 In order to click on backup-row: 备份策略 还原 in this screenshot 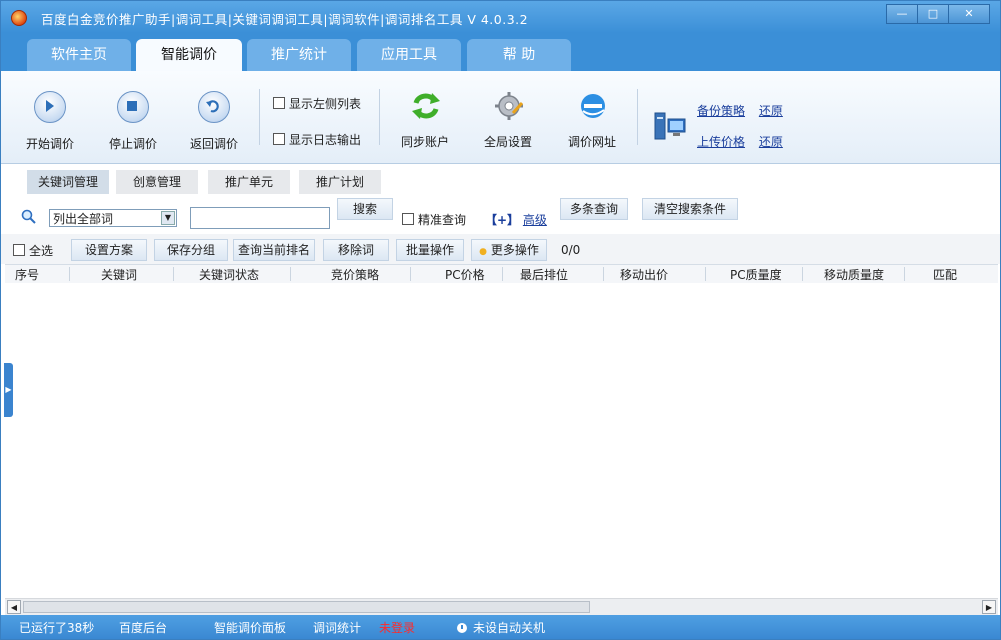, I will do `click(740, 110)`.